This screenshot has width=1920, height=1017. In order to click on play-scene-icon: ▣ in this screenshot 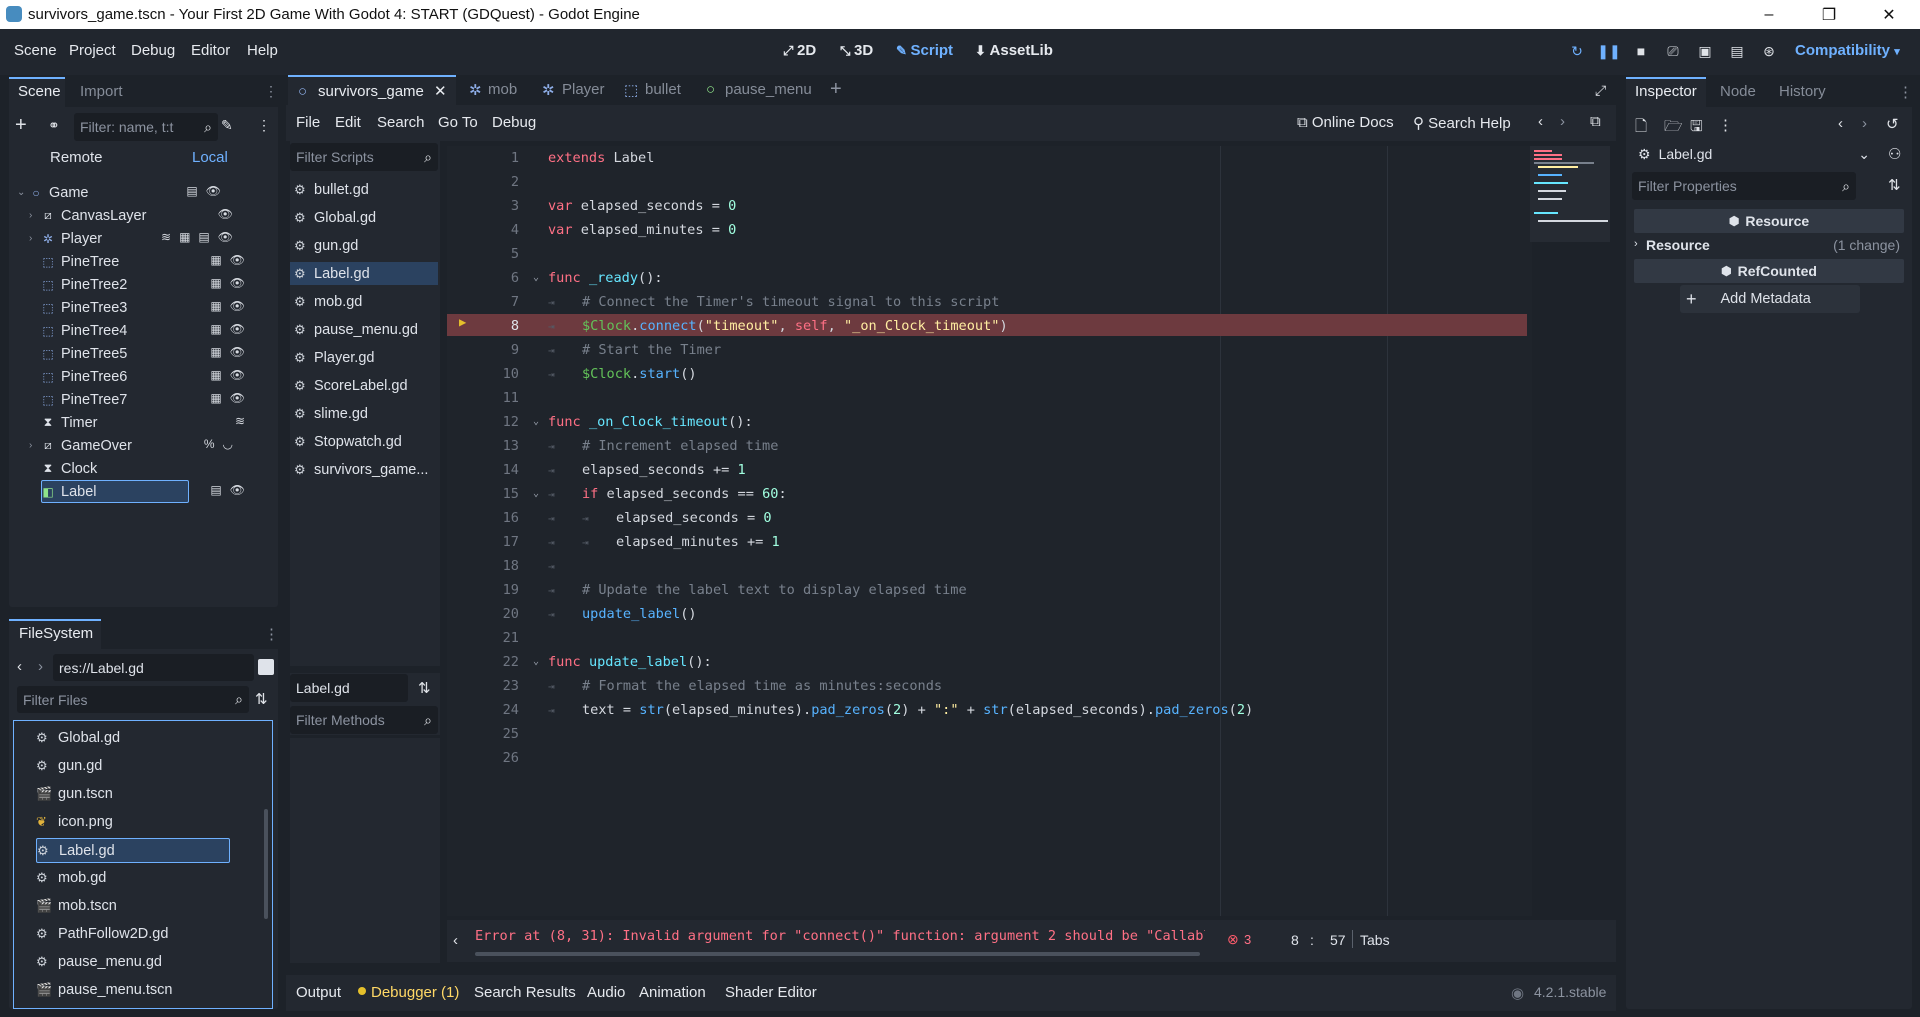, I will do `click(1705, 51)`.